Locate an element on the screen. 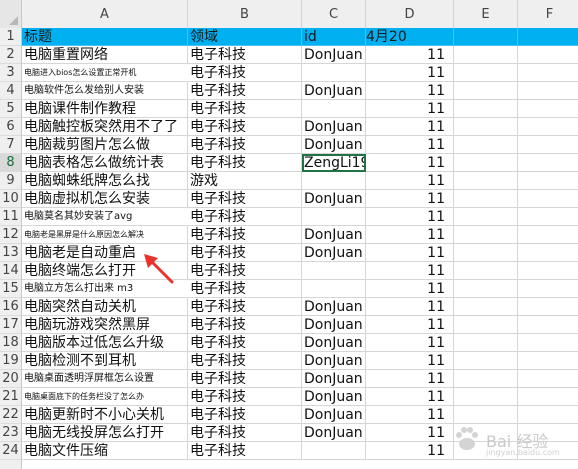  select-all-corner is located at coordinates (11, 14).